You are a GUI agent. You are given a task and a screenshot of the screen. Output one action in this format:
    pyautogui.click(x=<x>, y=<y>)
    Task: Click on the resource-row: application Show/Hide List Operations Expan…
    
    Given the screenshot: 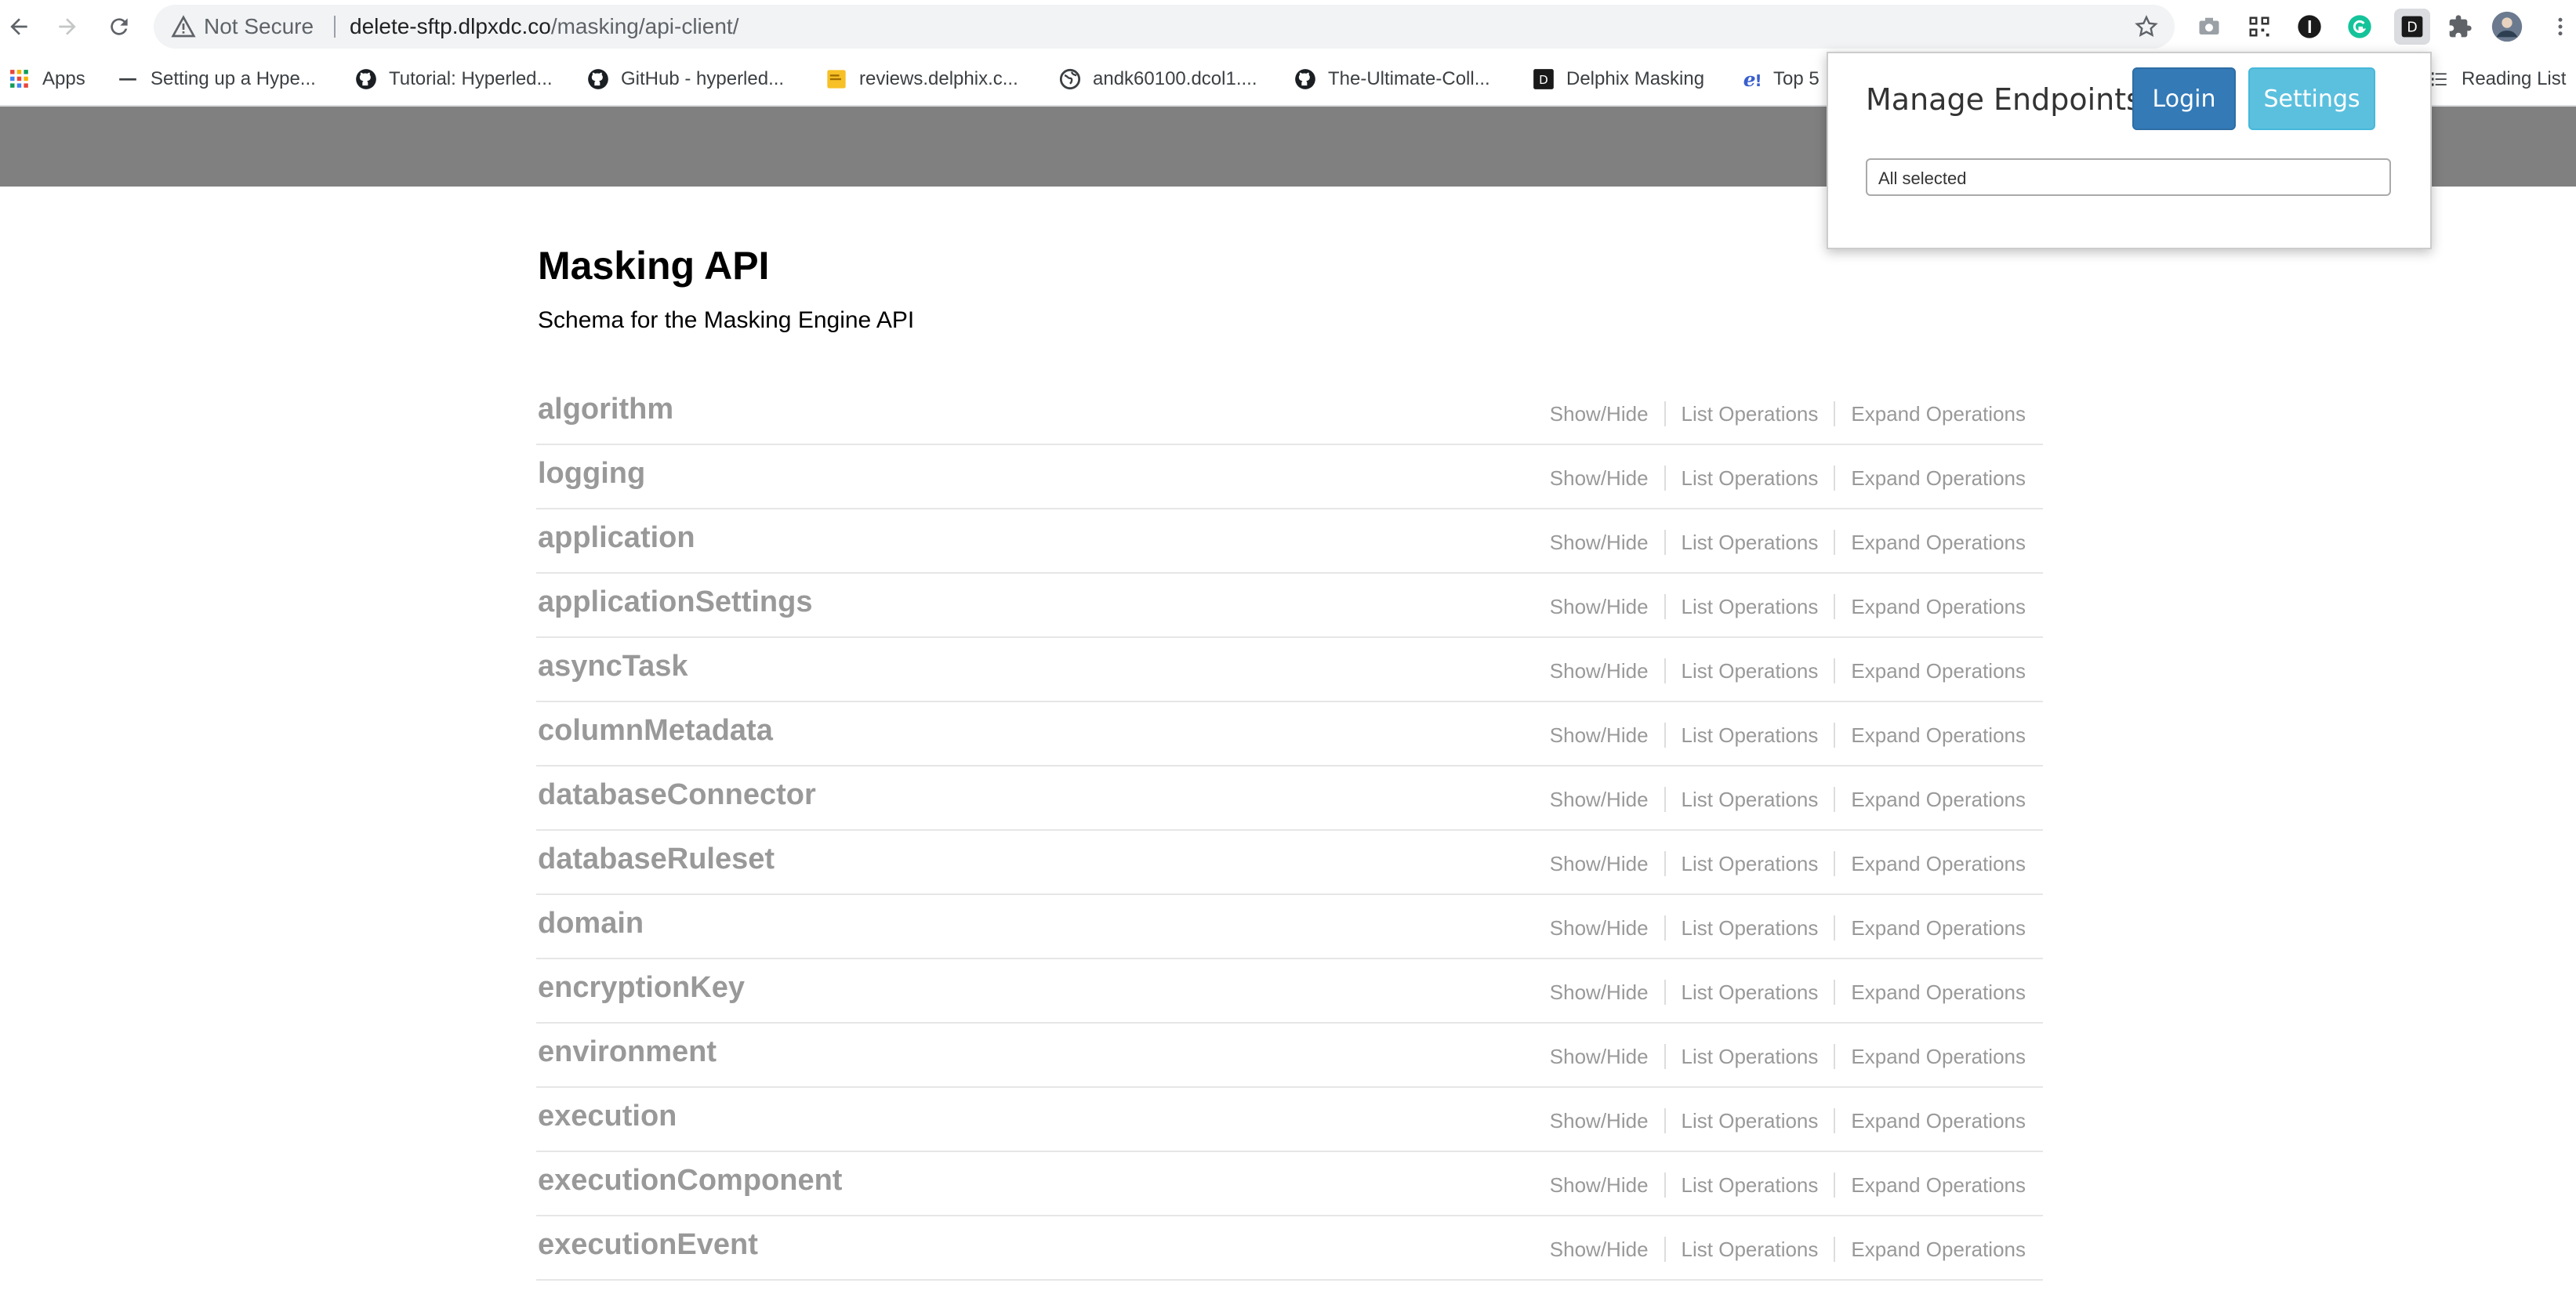 What is the action you would take?
    pyautogui.click(x=1290, y=541)
    